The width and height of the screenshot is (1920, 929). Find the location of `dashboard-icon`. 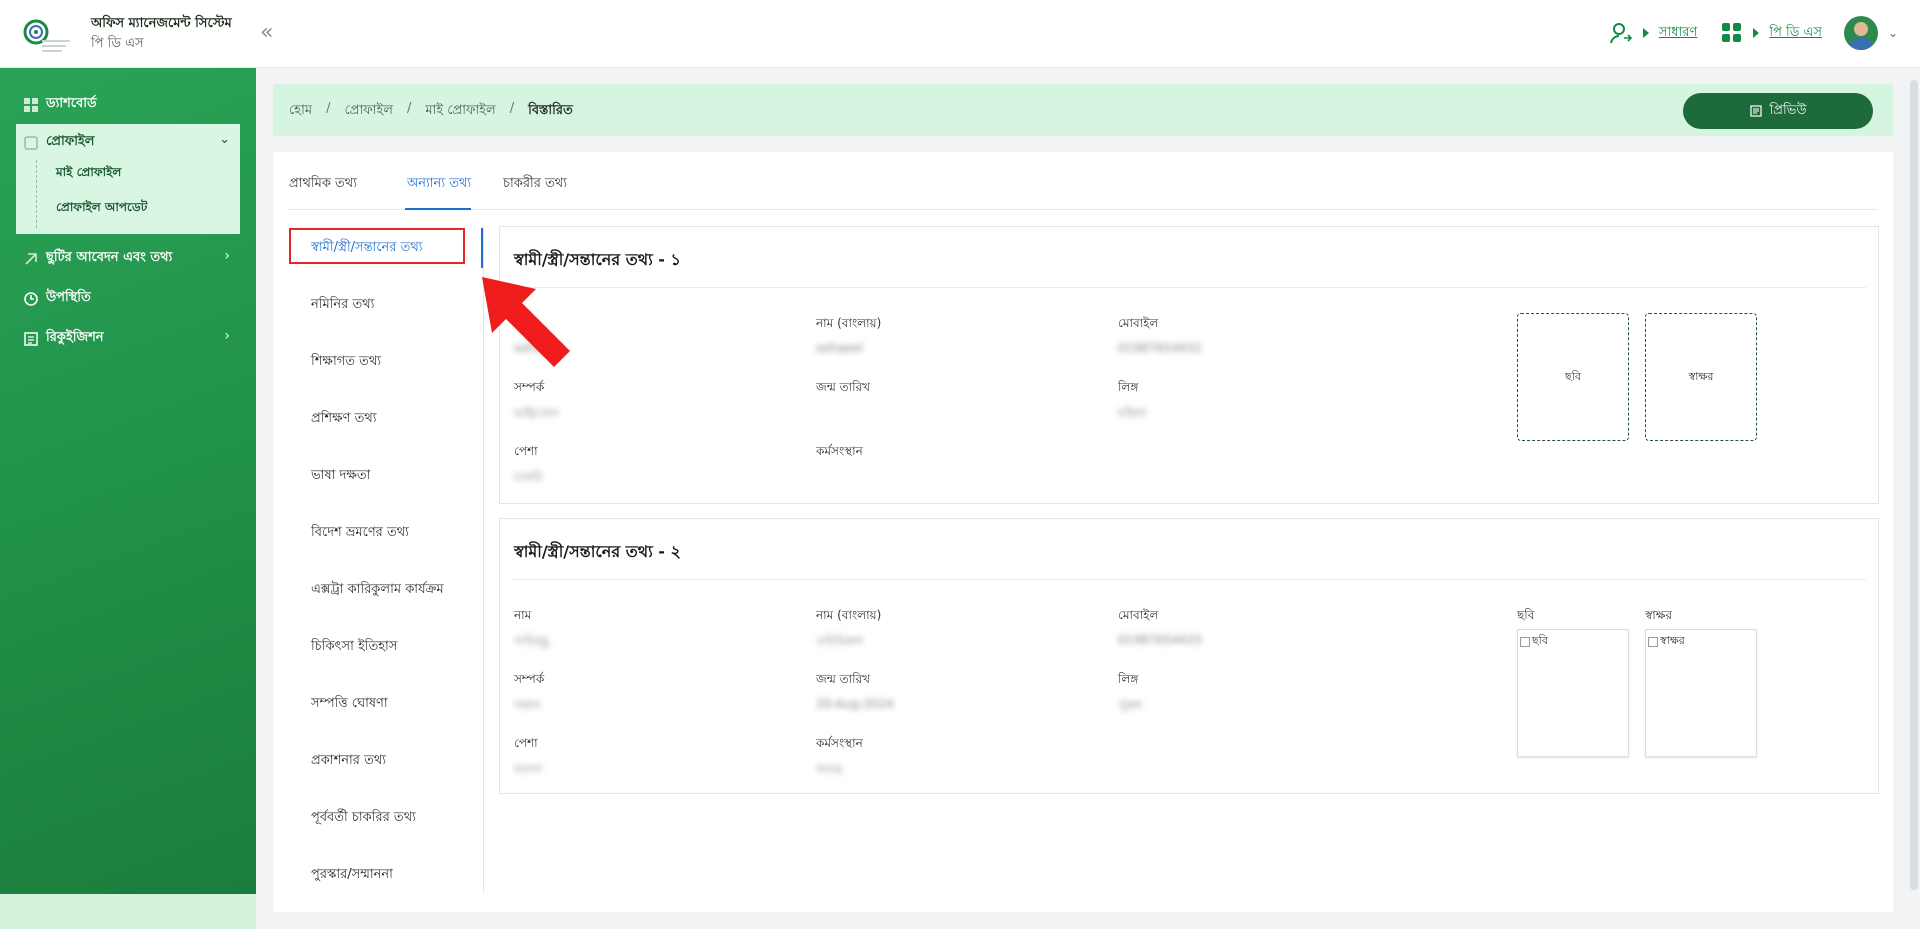

dashboard-icon is located at coordinates (31, 104).